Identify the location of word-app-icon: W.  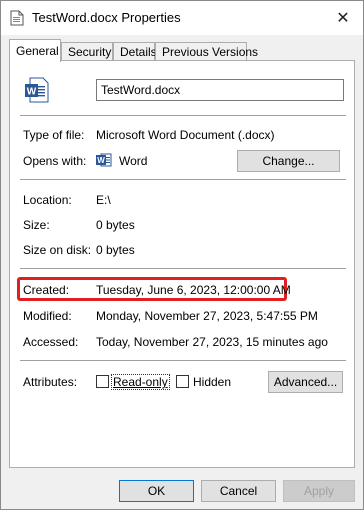
(104, 160).